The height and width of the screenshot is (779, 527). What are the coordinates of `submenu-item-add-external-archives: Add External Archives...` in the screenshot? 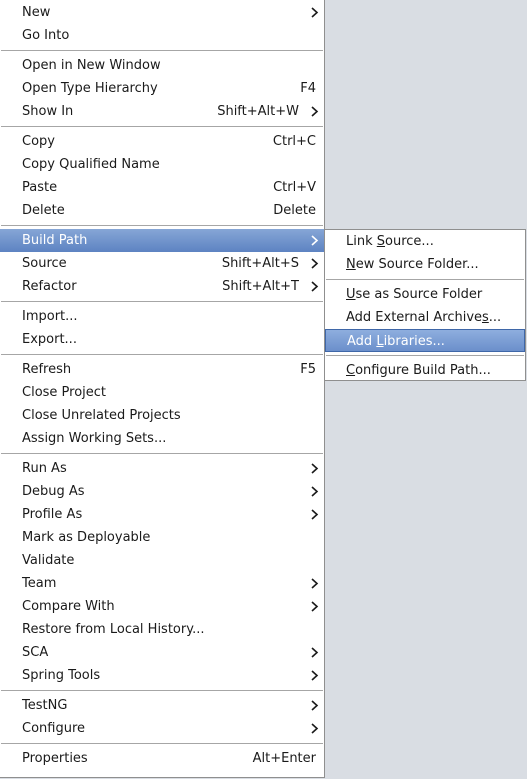 It's located at (425, 317).